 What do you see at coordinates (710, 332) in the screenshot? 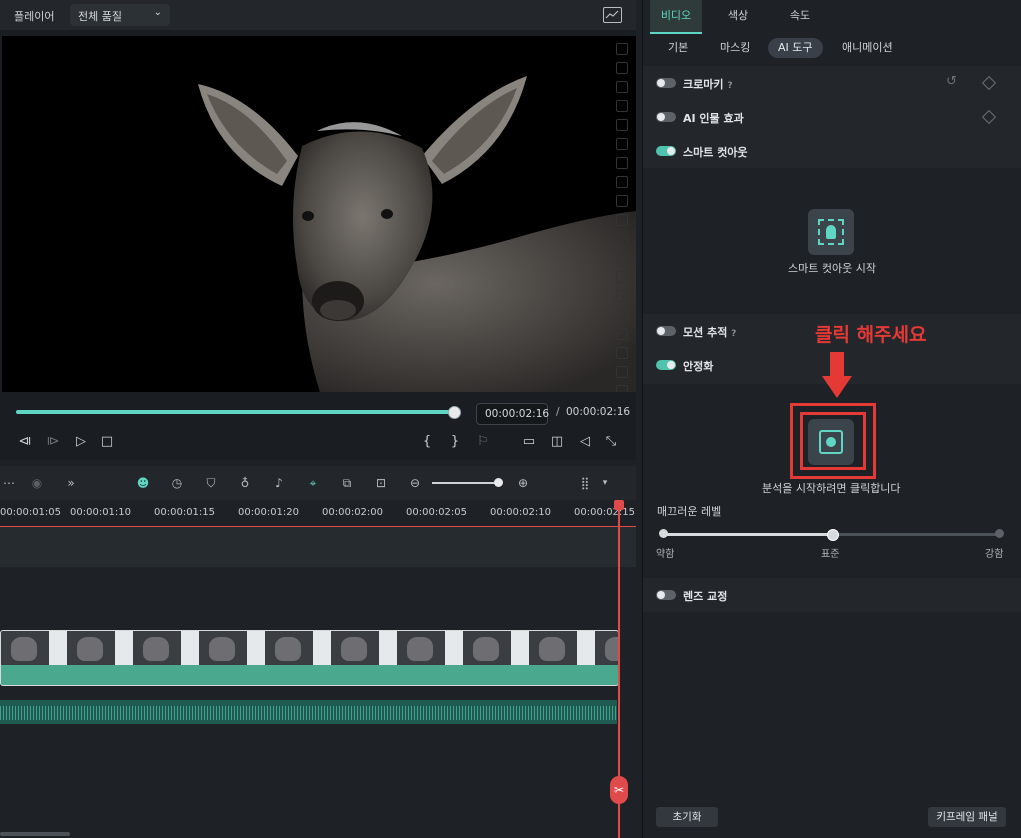
I see `motion-tracking-label: 모션 추적 ?` at bounding box center [710, 332].